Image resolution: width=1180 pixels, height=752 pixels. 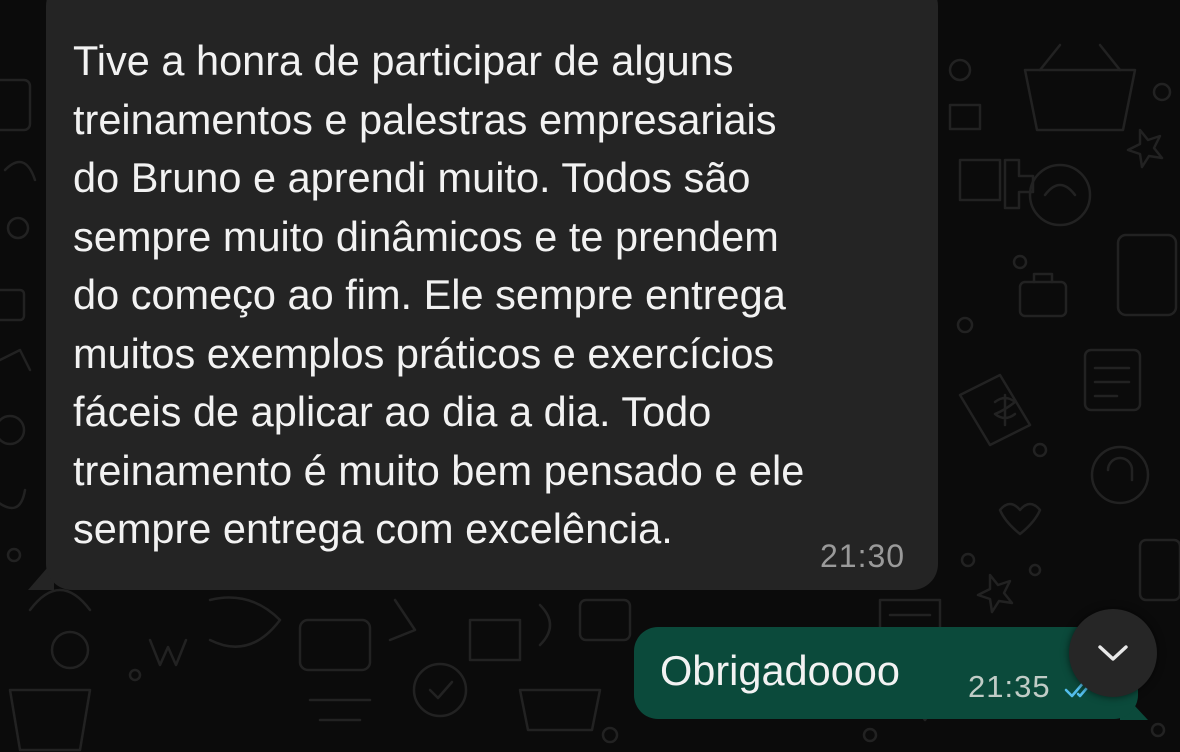 I want to click on scroll-to-bottom-button, so click(x=1113, y=653).